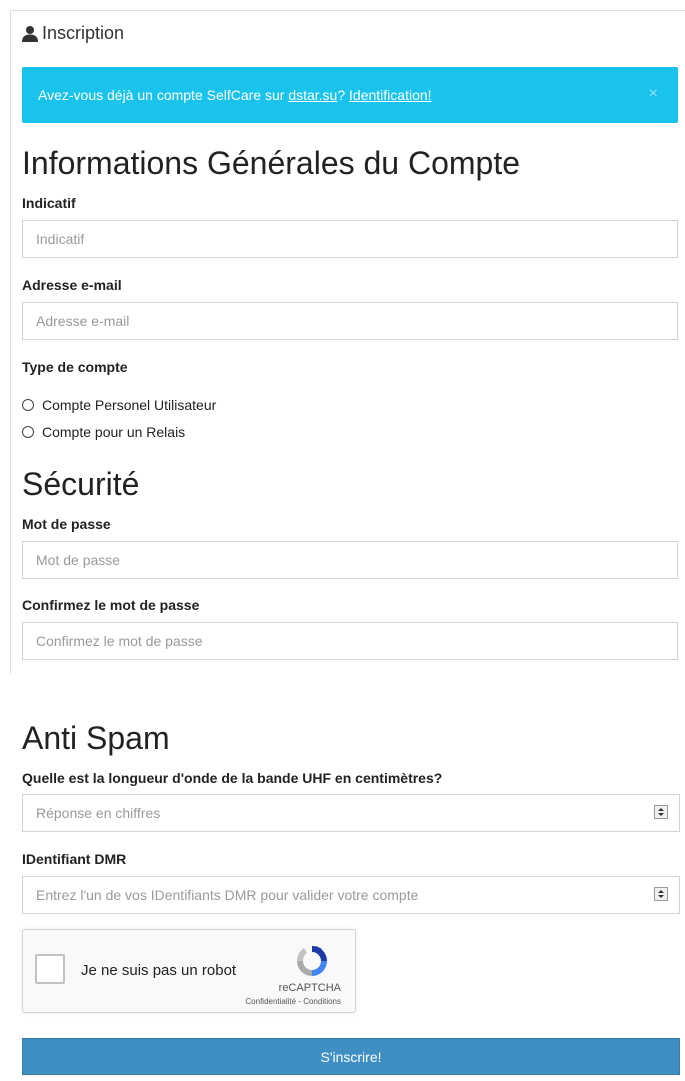  Describe the element at coordinates (72, 285) in the screenshot. I see `email-label: Adresse e-mail` at that location.